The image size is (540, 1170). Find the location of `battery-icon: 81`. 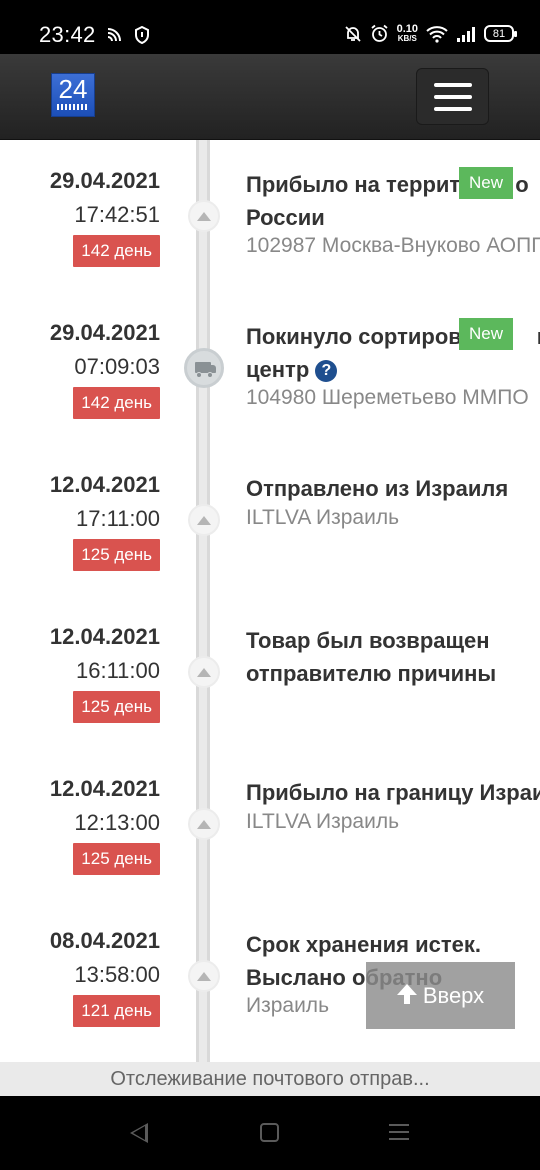

battery-icon: 81 is located at coordinates (500, 33).